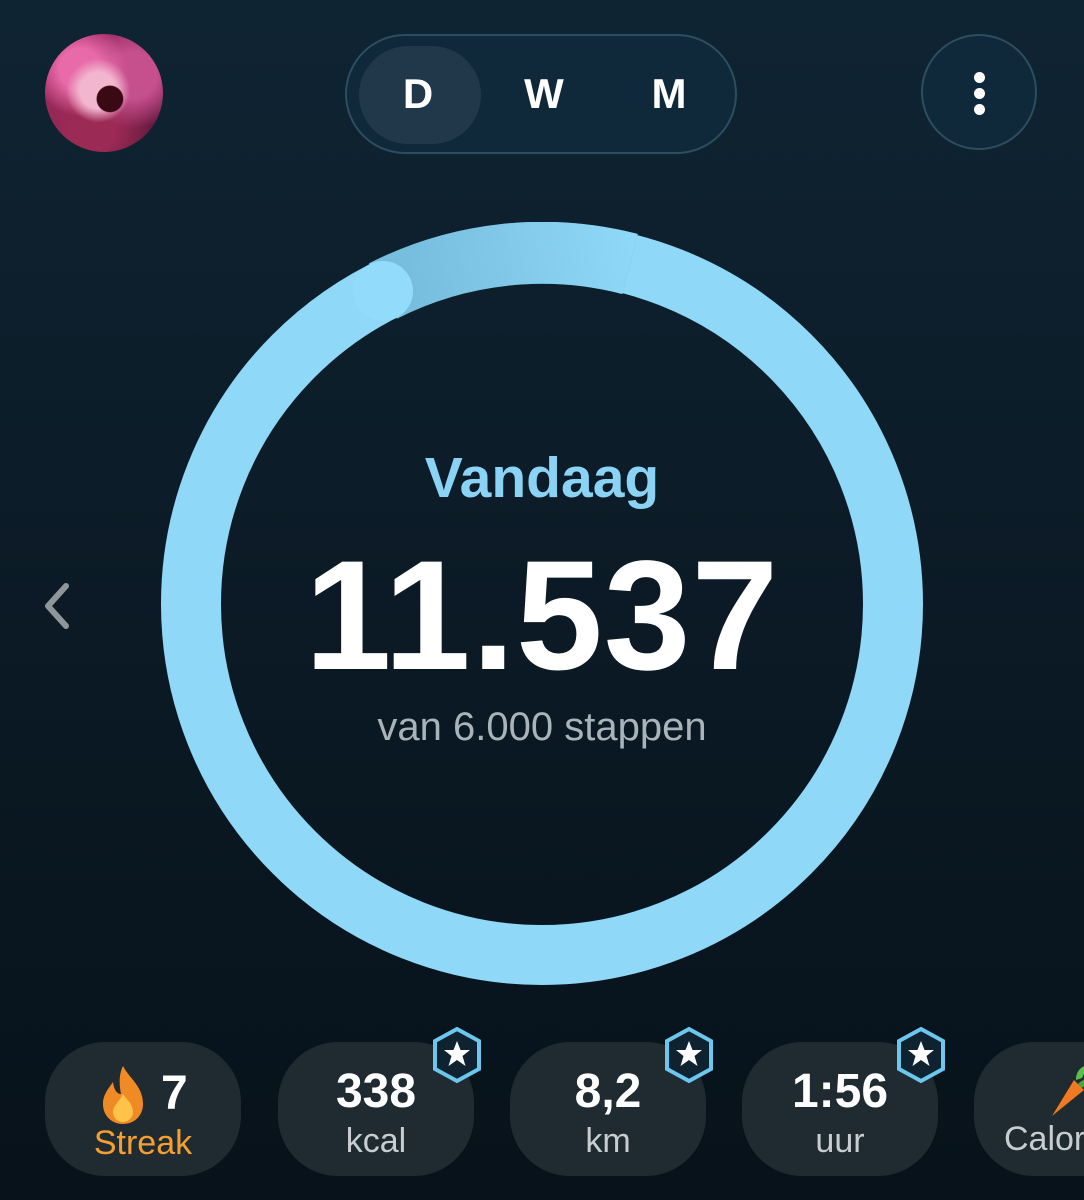  What do you see at coordinates (418, 94) in the screenshot?
I see `tab-day: D` at bounding box center [418, 94].